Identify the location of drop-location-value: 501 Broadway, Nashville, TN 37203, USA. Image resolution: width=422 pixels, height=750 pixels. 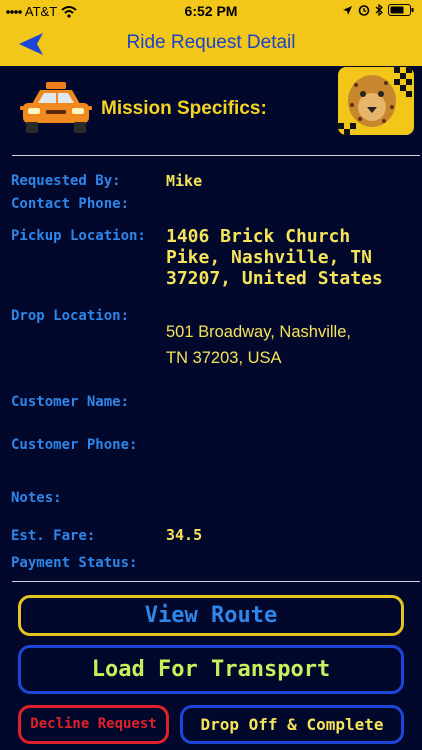
(258, 345).